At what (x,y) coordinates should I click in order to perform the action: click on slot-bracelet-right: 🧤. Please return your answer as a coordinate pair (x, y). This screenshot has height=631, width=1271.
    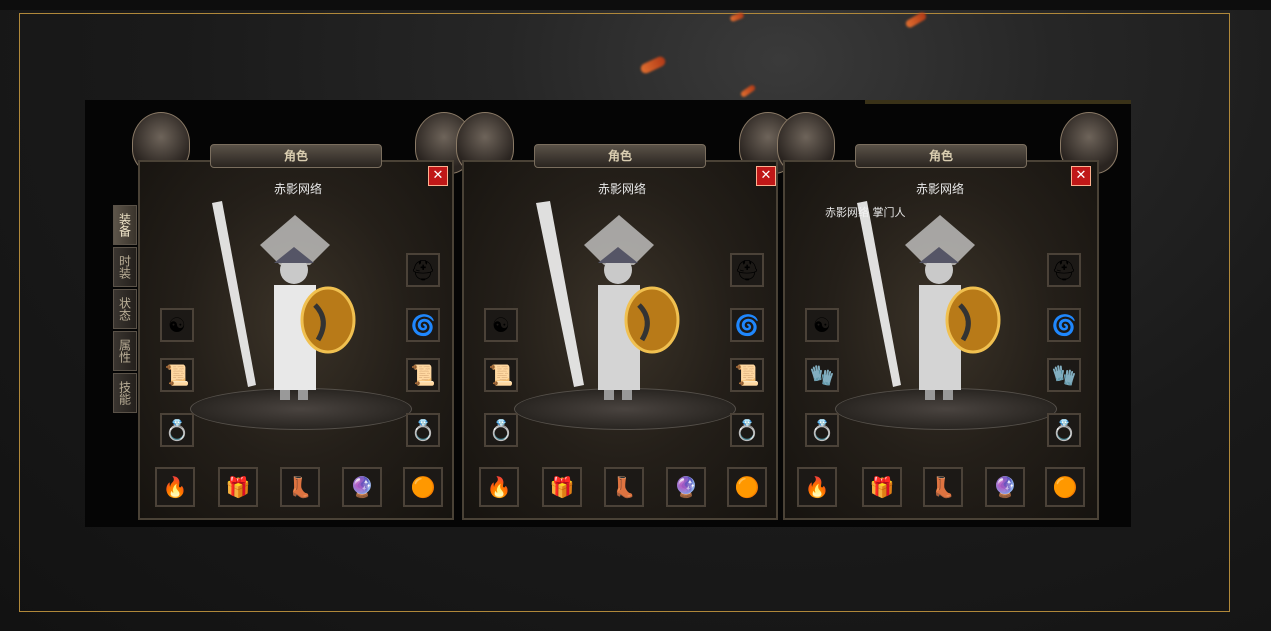
    Looking at the image, I should click on (1064, 375).